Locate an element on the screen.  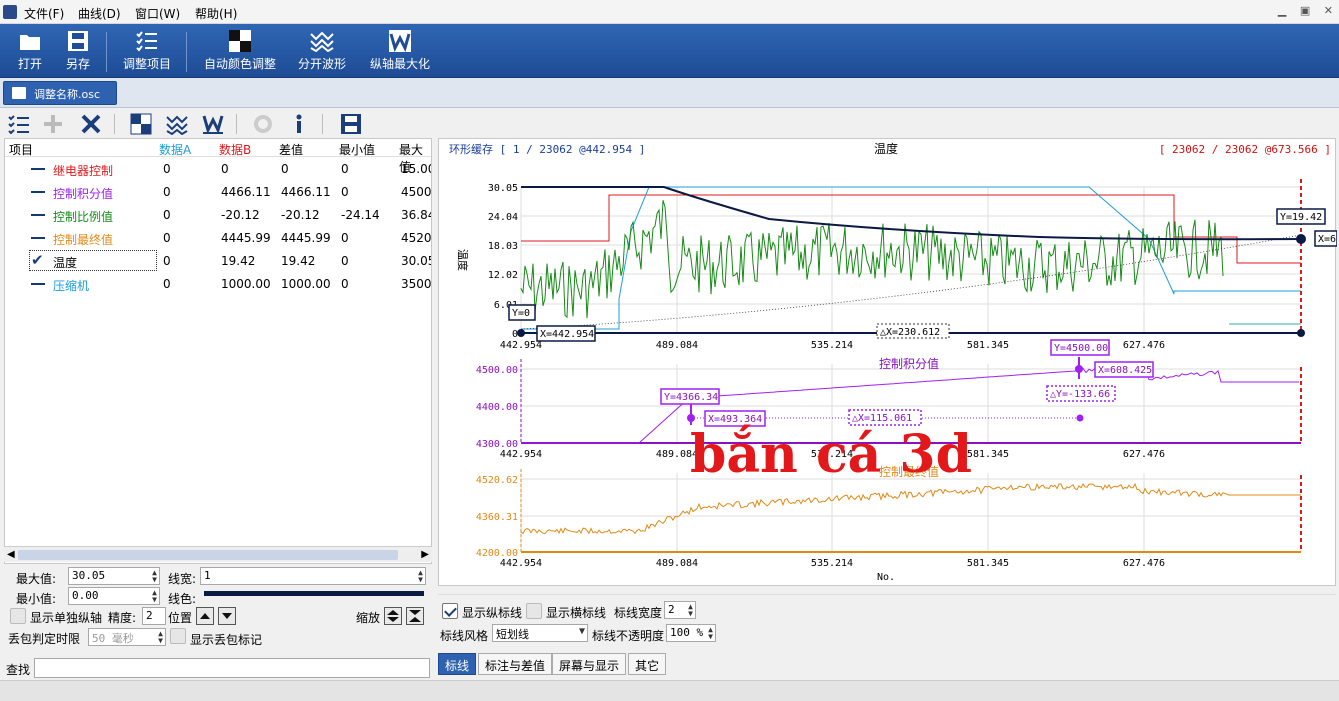
x-axis-label: No. is located at coordinates (886, 577).